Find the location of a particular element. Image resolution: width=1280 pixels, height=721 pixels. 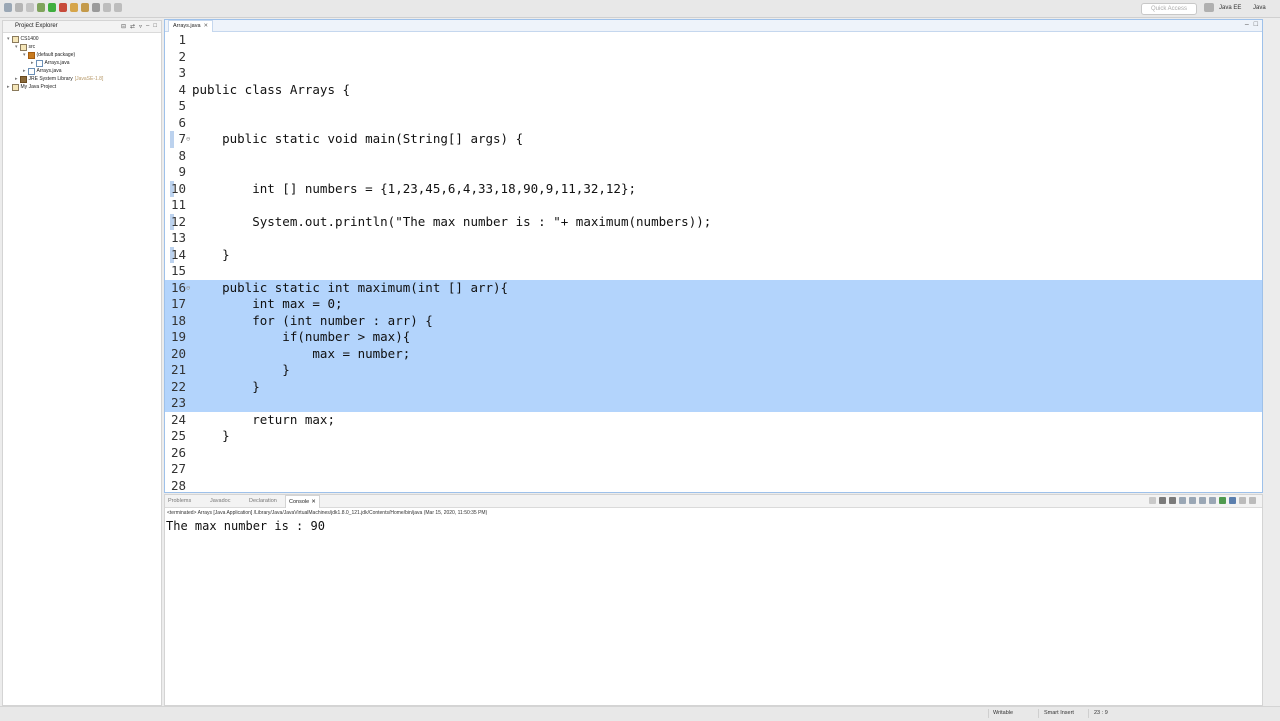

tree-item-default-package: ▾ (default package) is located at coordinates (49, 55).